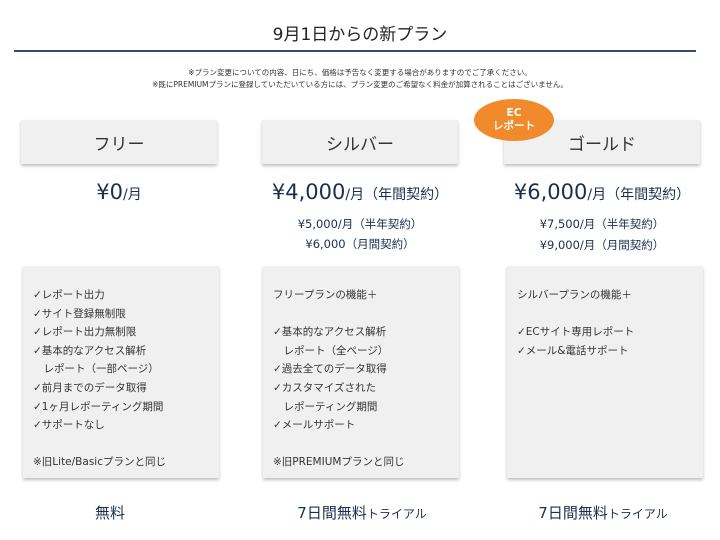  What do you see at coordinates (98, 406) in the screenshot?
I see `feature-item: ✓1ヶ月レポーティング期間` at bounding box center [98, 406].